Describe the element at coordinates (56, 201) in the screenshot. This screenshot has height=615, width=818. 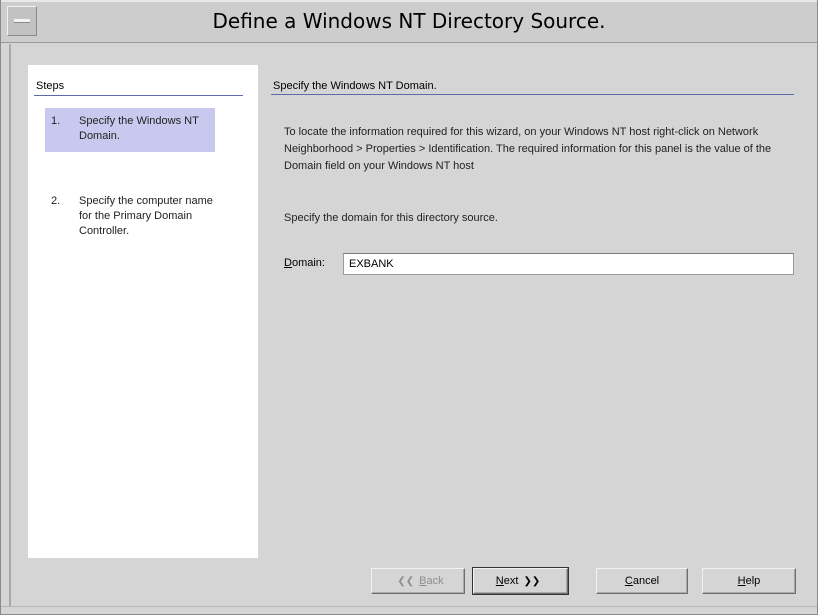
I see `step-number: 2.` at that location.